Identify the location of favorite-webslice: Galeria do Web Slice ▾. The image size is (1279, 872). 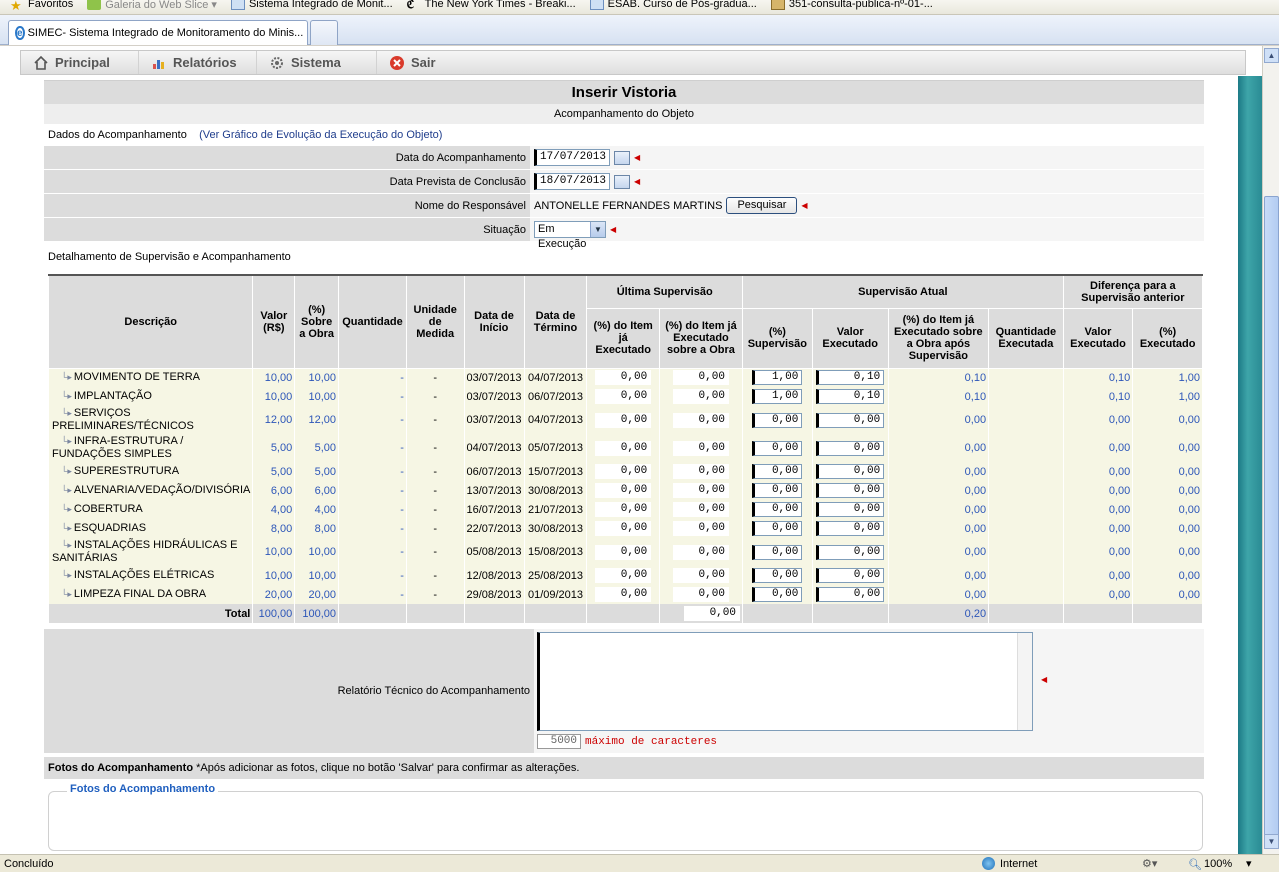
(152, 5).